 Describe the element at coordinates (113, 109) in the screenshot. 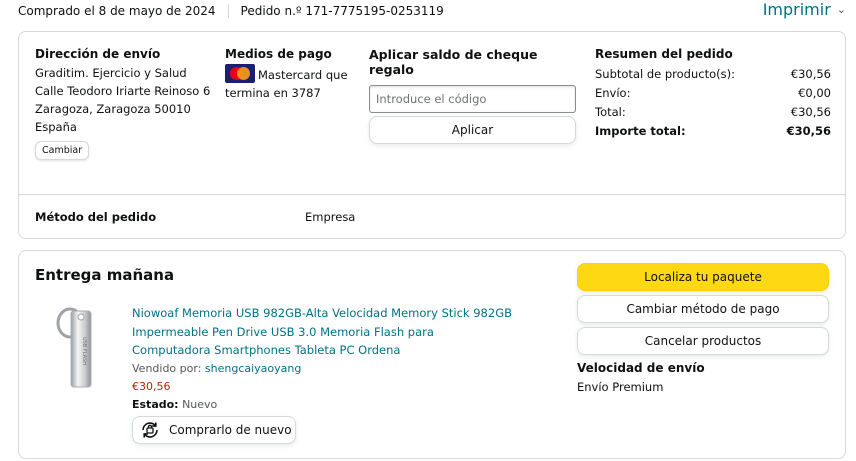

I see `address-line: Zaragoza, Zaragoza 50010` at that location.